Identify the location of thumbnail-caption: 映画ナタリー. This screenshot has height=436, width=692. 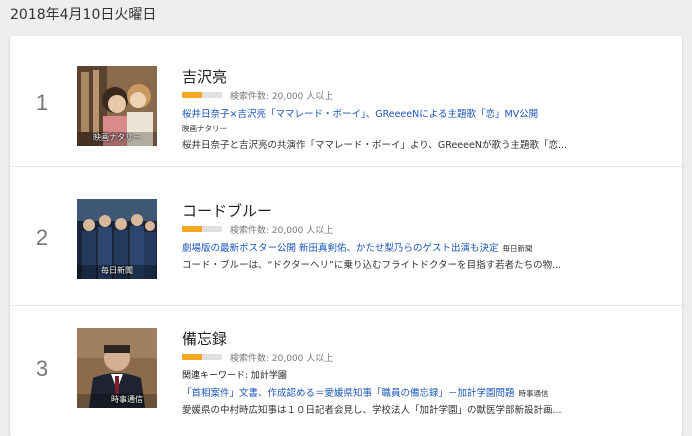
(117, 137).